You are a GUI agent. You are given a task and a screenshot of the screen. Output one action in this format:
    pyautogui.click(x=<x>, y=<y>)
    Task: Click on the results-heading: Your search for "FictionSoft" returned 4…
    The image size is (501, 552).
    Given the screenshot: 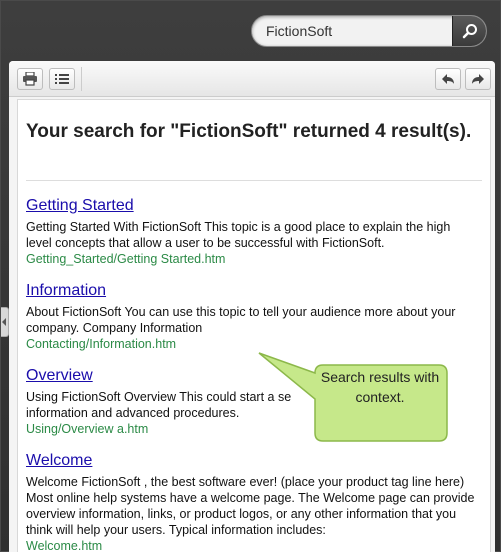 What is the action you would take?
    pyautogui.click(x=249, y=131)
    